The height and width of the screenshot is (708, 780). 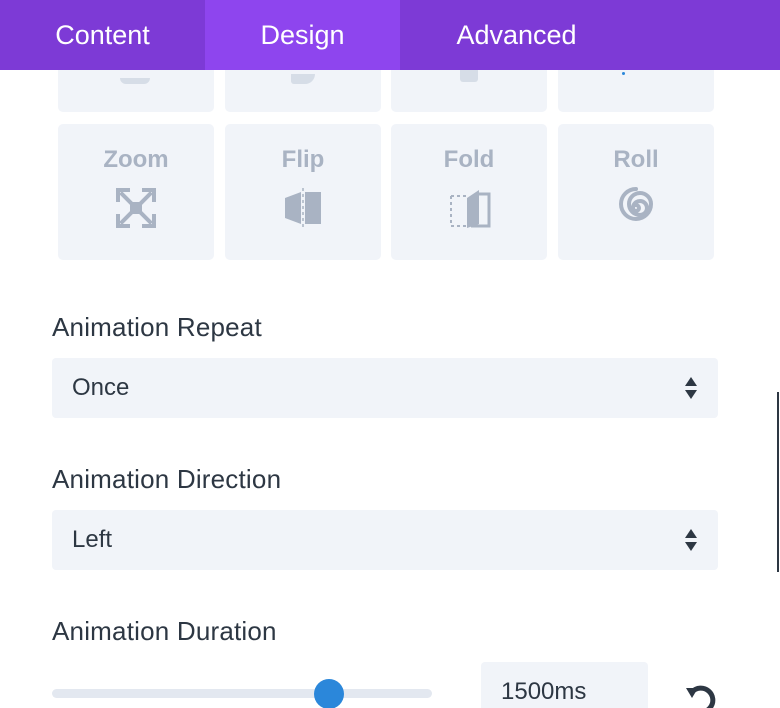 What do you see at coordinates (164, 631) in the screenshot?
I see `animation-duration-label: Animation Duration` at bounding box center [164, 631].